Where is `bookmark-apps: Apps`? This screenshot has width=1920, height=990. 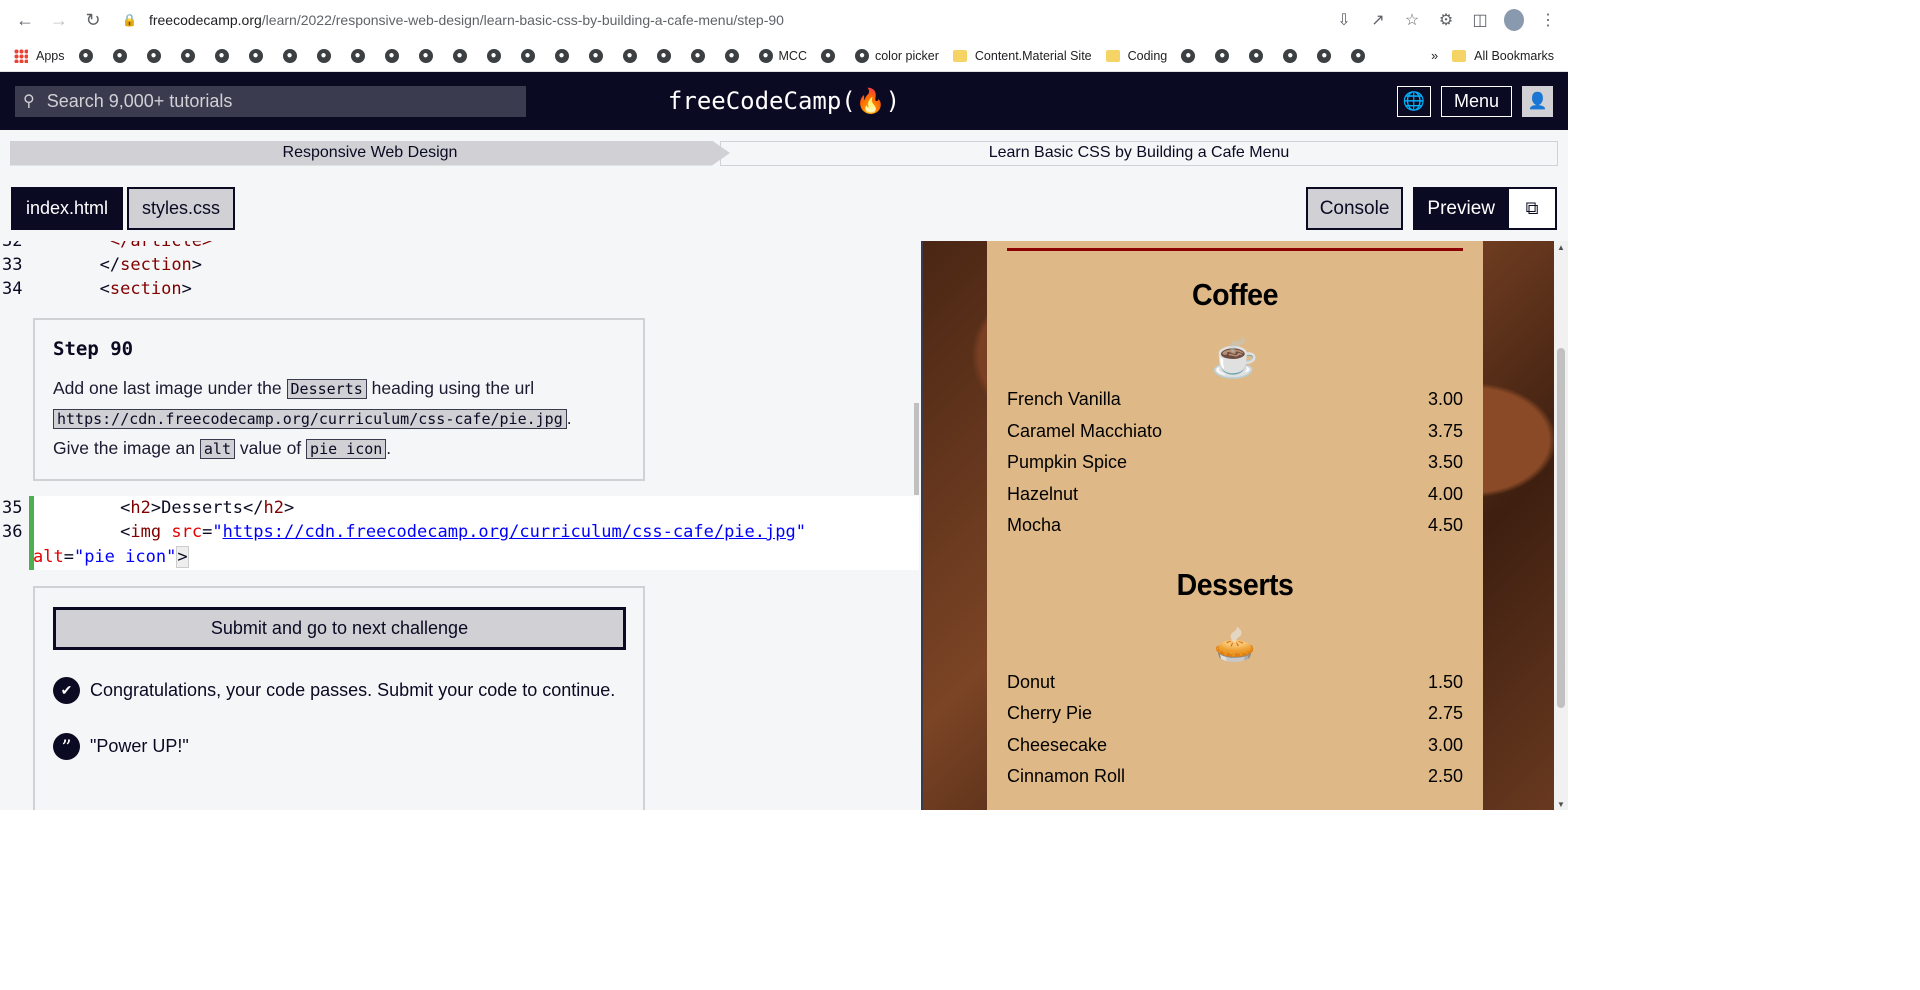
bookmark-apps: Apps is located at coordinates (39, 55).